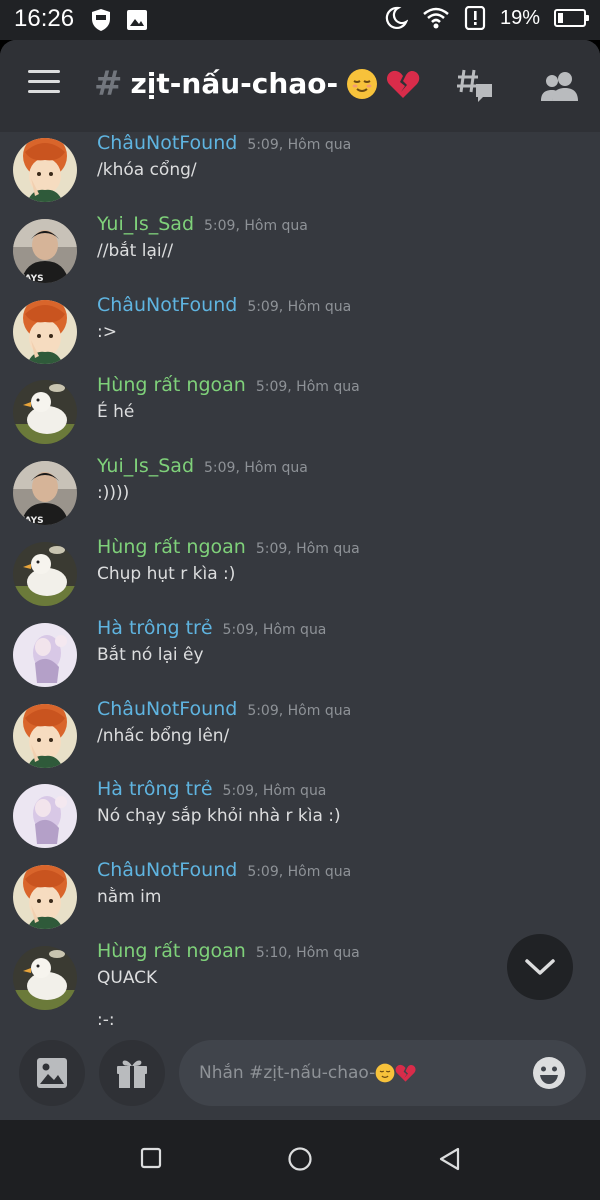 This screenshot has height=1200, width=600. What do you see at coordinates (166, 574) in the screenshot?
I see `message-text: Chụp hụt r kìa :)` at bounding box center [166, 574].